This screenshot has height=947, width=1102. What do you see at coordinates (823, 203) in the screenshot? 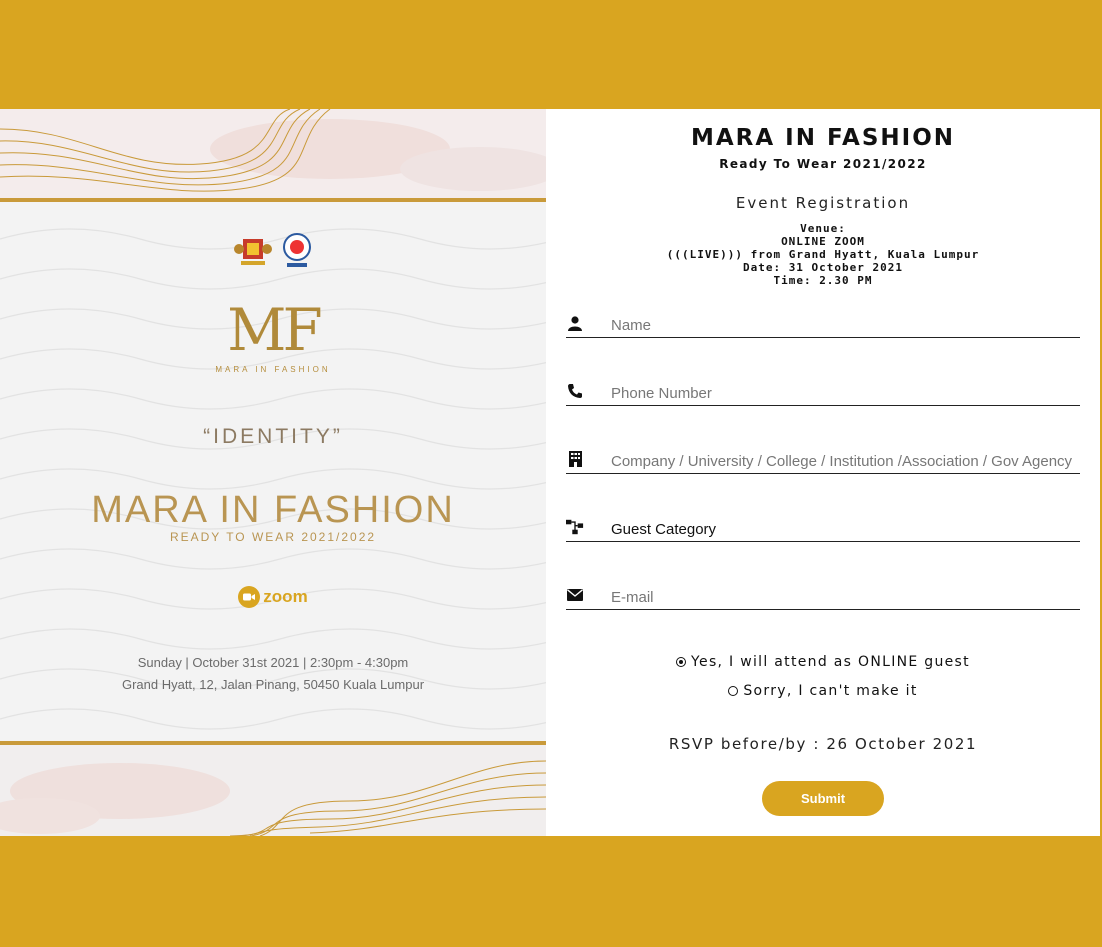
I see `section-title: Event Registration` at bounding box center [823, 203].